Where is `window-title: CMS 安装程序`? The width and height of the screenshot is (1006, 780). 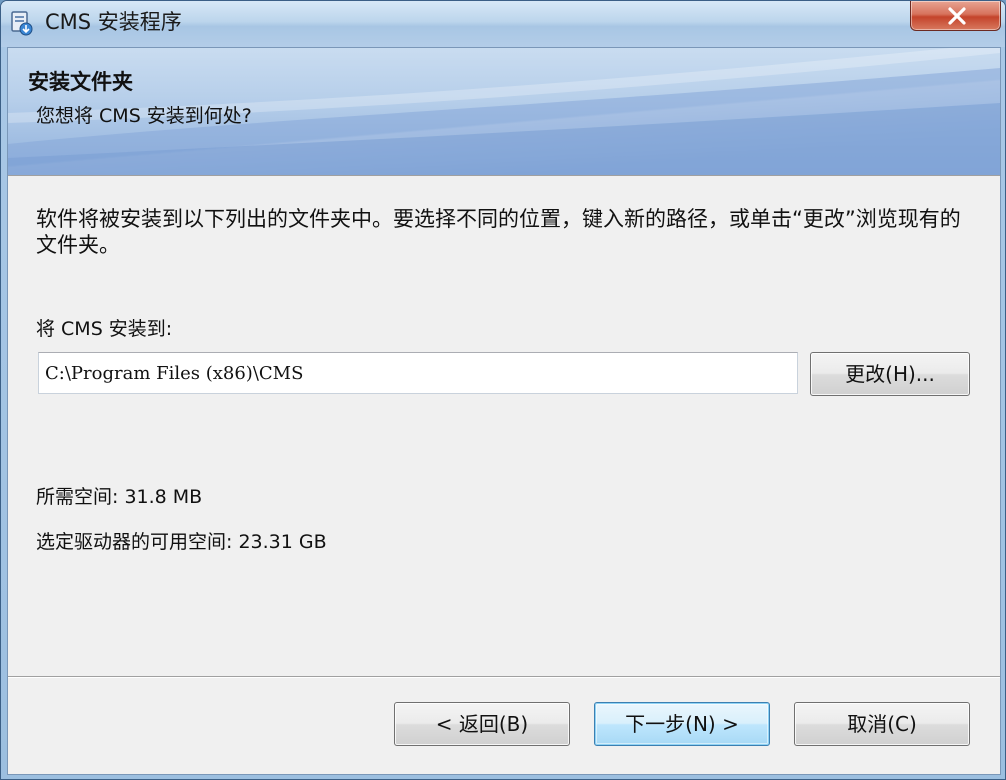 window-title: CMS 安装程序 is located at coordinates (113, 22).